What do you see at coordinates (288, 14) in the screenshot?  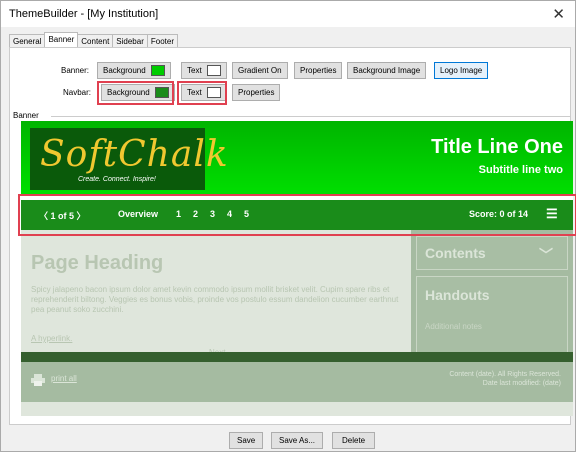 I see `title-bar: ThemeBuilder - [My Institution] ✕` at bounding box center [288, 14].